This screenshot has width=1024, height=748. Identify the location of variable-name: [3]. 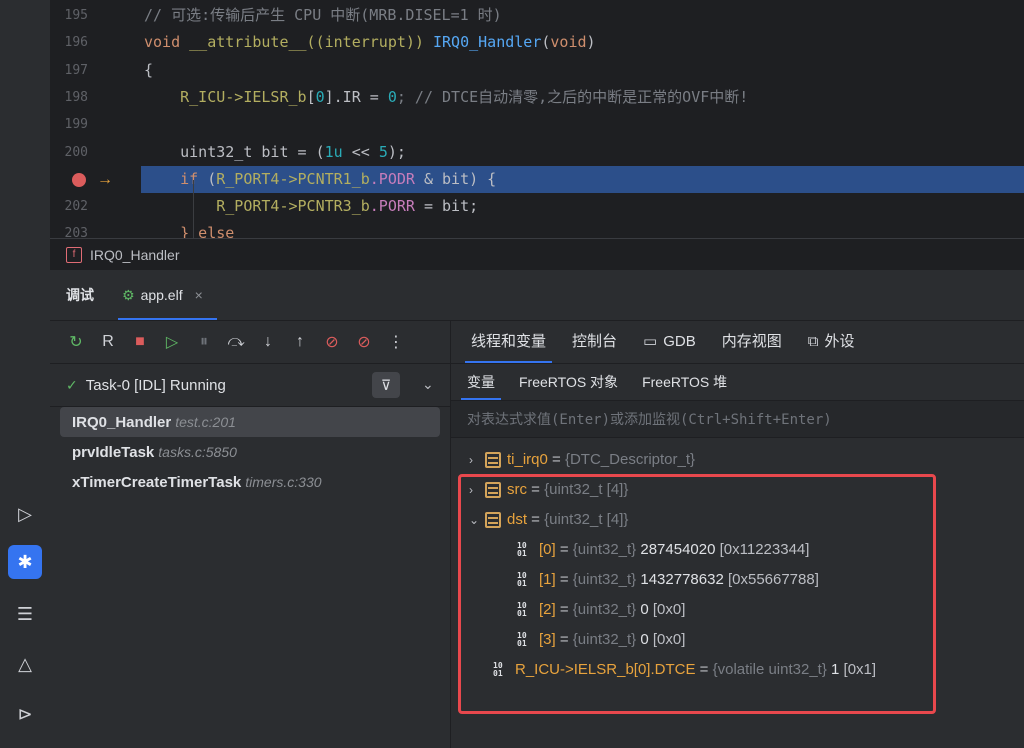
(547, 639).